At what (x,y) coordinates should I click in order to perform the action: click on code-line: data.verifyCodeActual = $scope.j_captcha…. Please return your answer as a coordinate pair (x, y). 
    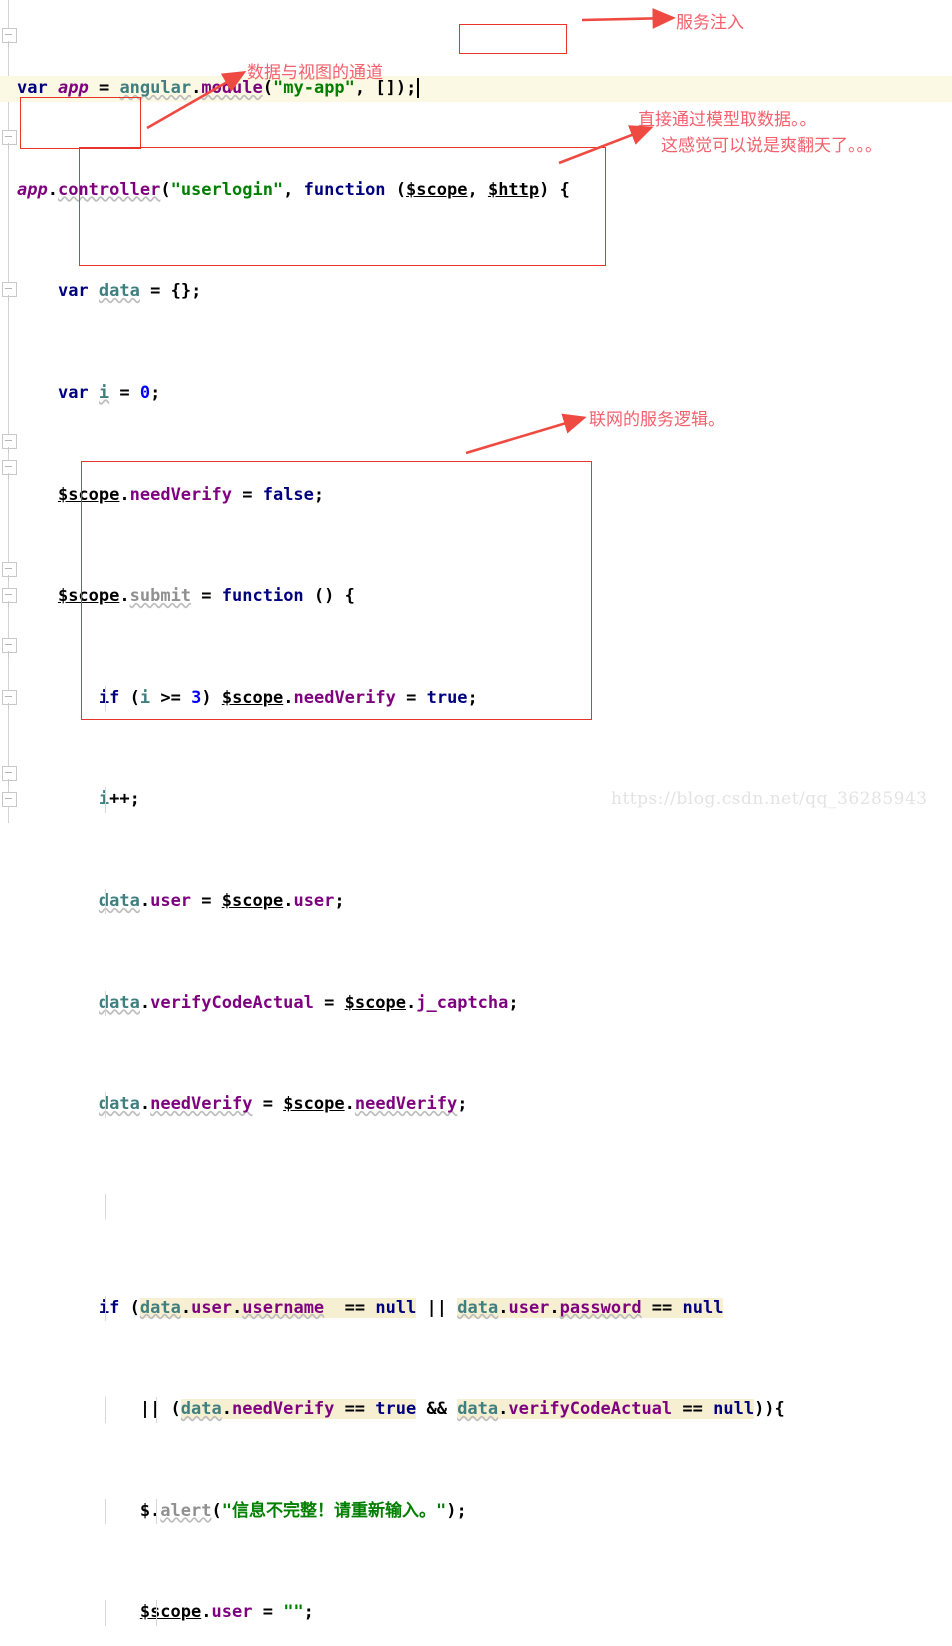
    Looking at the image, I should click on (476, 1003).